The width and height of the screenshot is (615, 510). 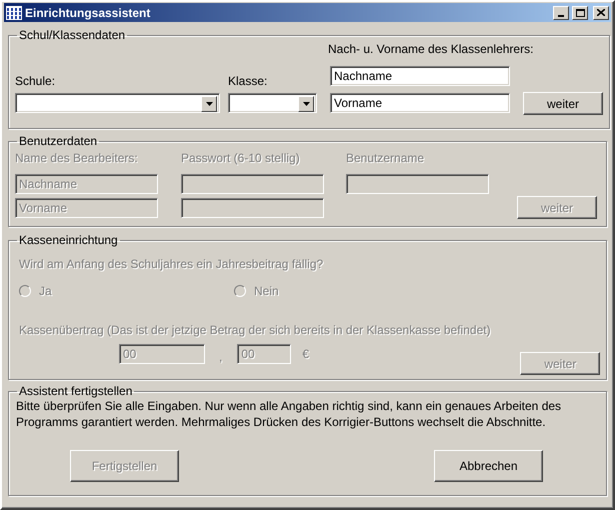 What do you see at coordinates (272, 102) in the screenshot?
I see `class-dropdown` at bounding box center [272, 102].